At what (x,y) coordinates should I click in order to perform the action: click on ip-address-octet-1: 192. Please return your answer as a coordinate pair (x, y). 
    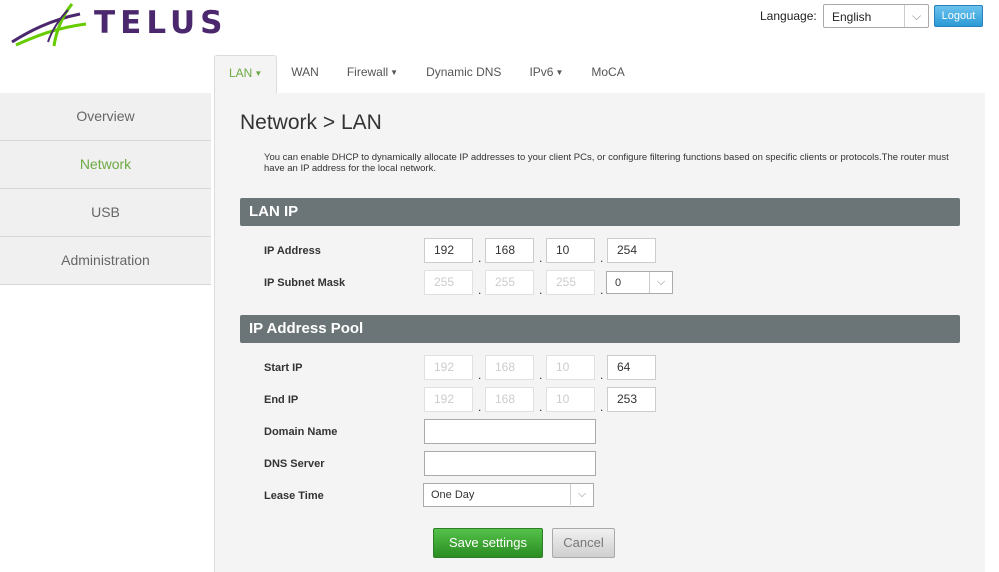
    Looking at the image, I should click on (448, 250).